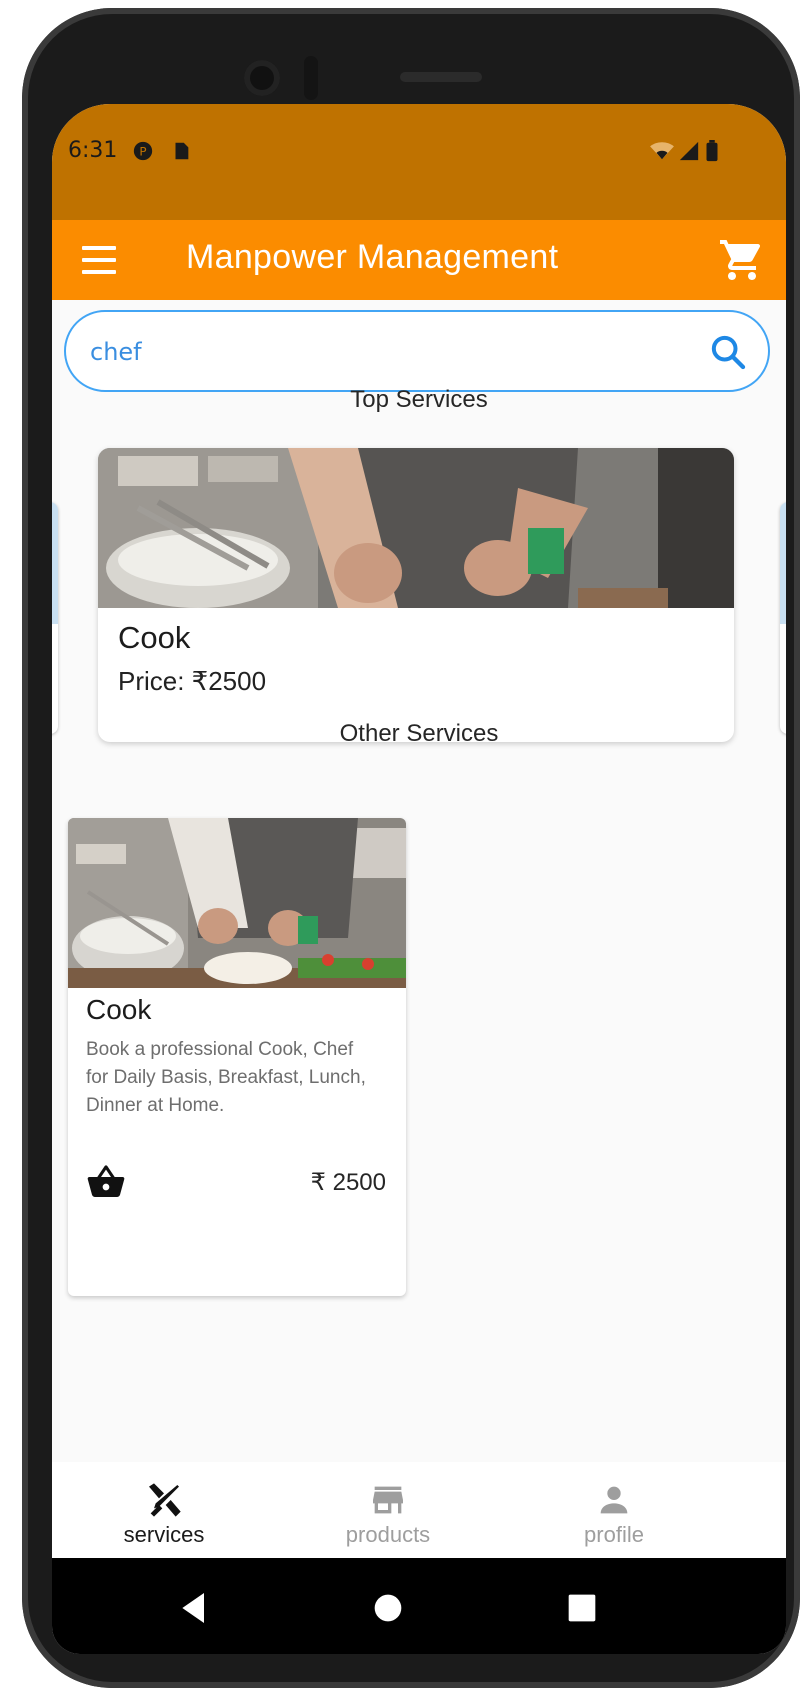  Describe the element at coordinates (348, 1182) in the screenshot. I see `service-price: ₹ 2500` at that location.